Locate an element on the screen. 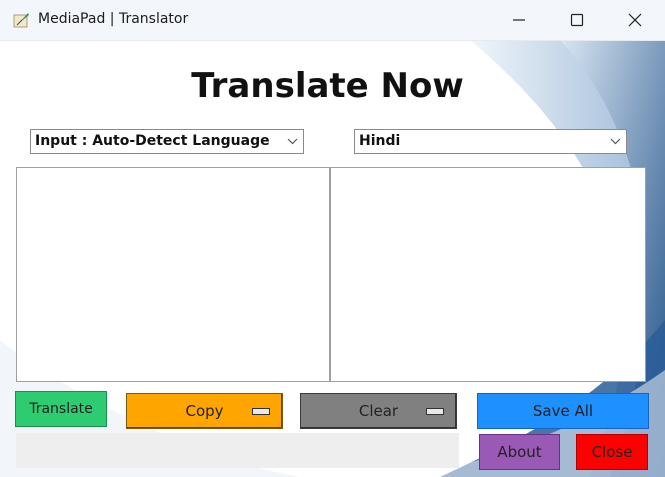 This screenshot has width=665, height=477. window-close-button is located at coordinates (635, 20).